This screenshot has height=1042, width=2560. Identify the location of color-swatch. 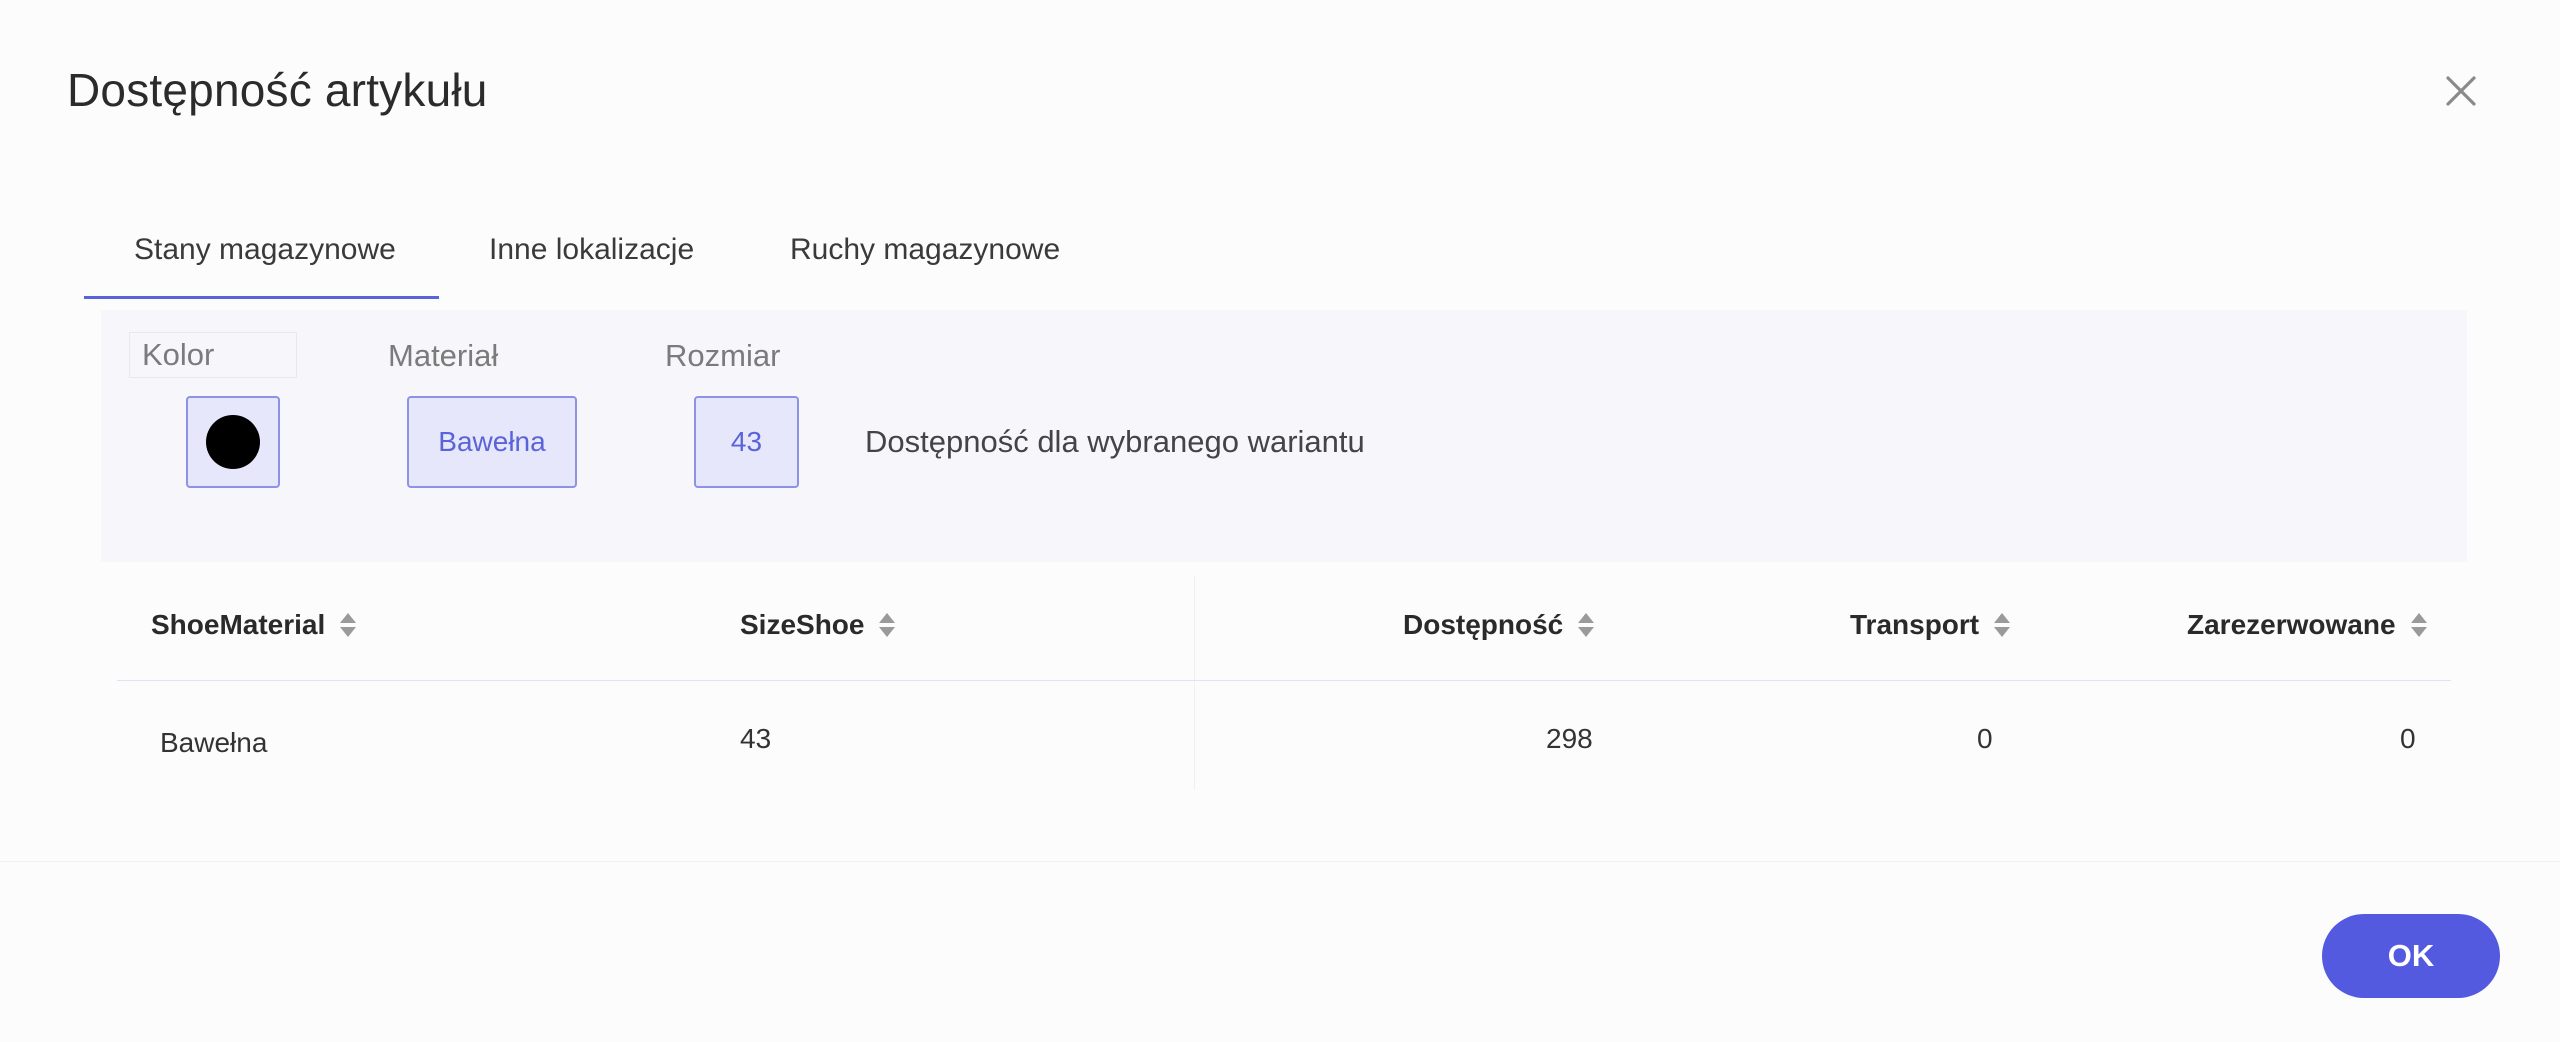
(233, 442).